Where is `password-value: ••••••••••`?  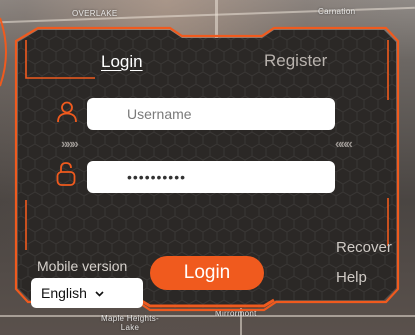
password-value: •••••••••• is located at coordinates (157, 177).